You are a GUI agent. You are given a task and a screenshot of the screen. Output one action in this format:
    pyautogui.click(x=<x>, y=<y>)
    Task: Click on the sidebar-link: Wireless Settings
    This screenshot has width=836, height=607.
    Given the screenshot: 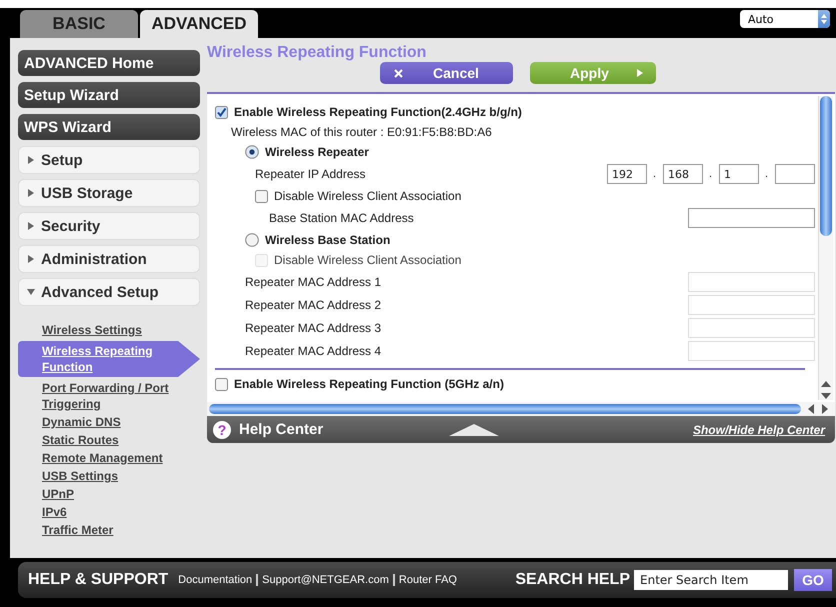 What is the action you would take?
    pyautogui.click(x=108, y=330)
    